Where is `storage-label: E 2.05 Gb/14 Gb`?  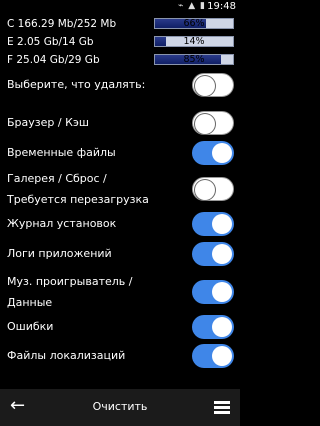
storage-label: E 2.05 Gb/14 Gb is located at coordinates (50, 42).